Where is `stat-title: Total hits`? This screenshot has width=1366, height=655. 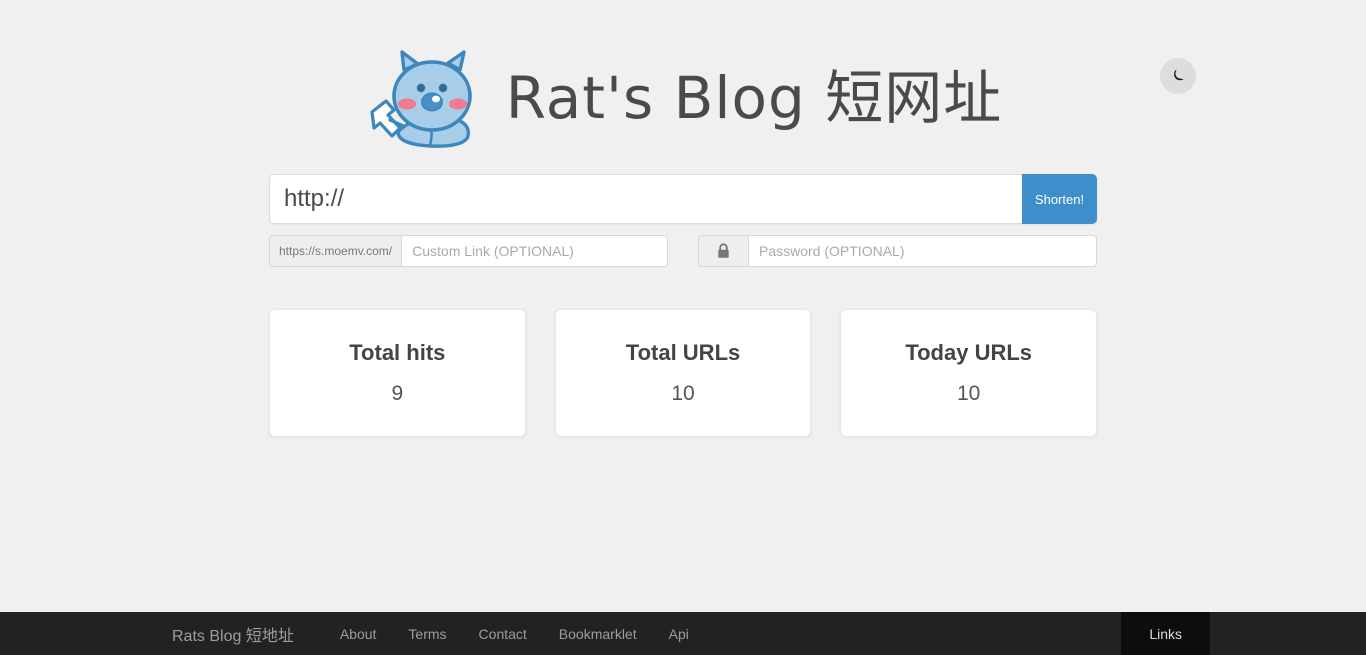 stat-title: Total hits is located at coordinates (397, 352).